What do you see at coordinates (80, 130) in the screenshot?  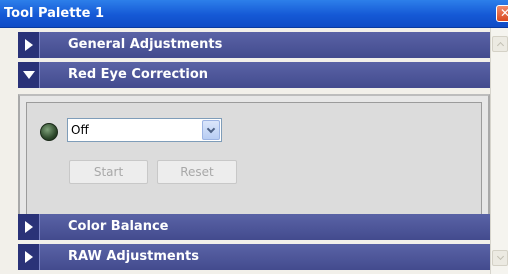 I see `red-eye-mode-value: Off` at bounding box center [80, 130].